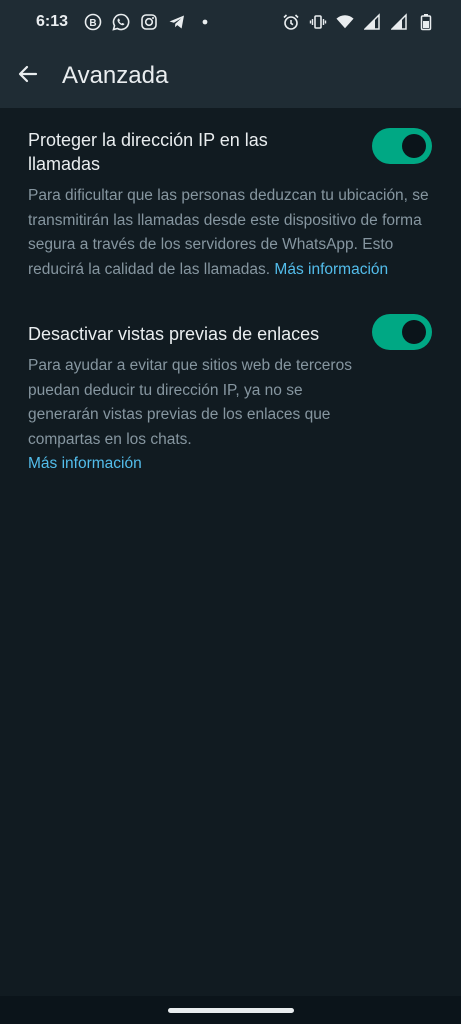 The width and height of the screenshot is (461, 1024). Describe the element at coordinates (115, 75) in the screenshot. I see `page-title: Avanzada` at that location.